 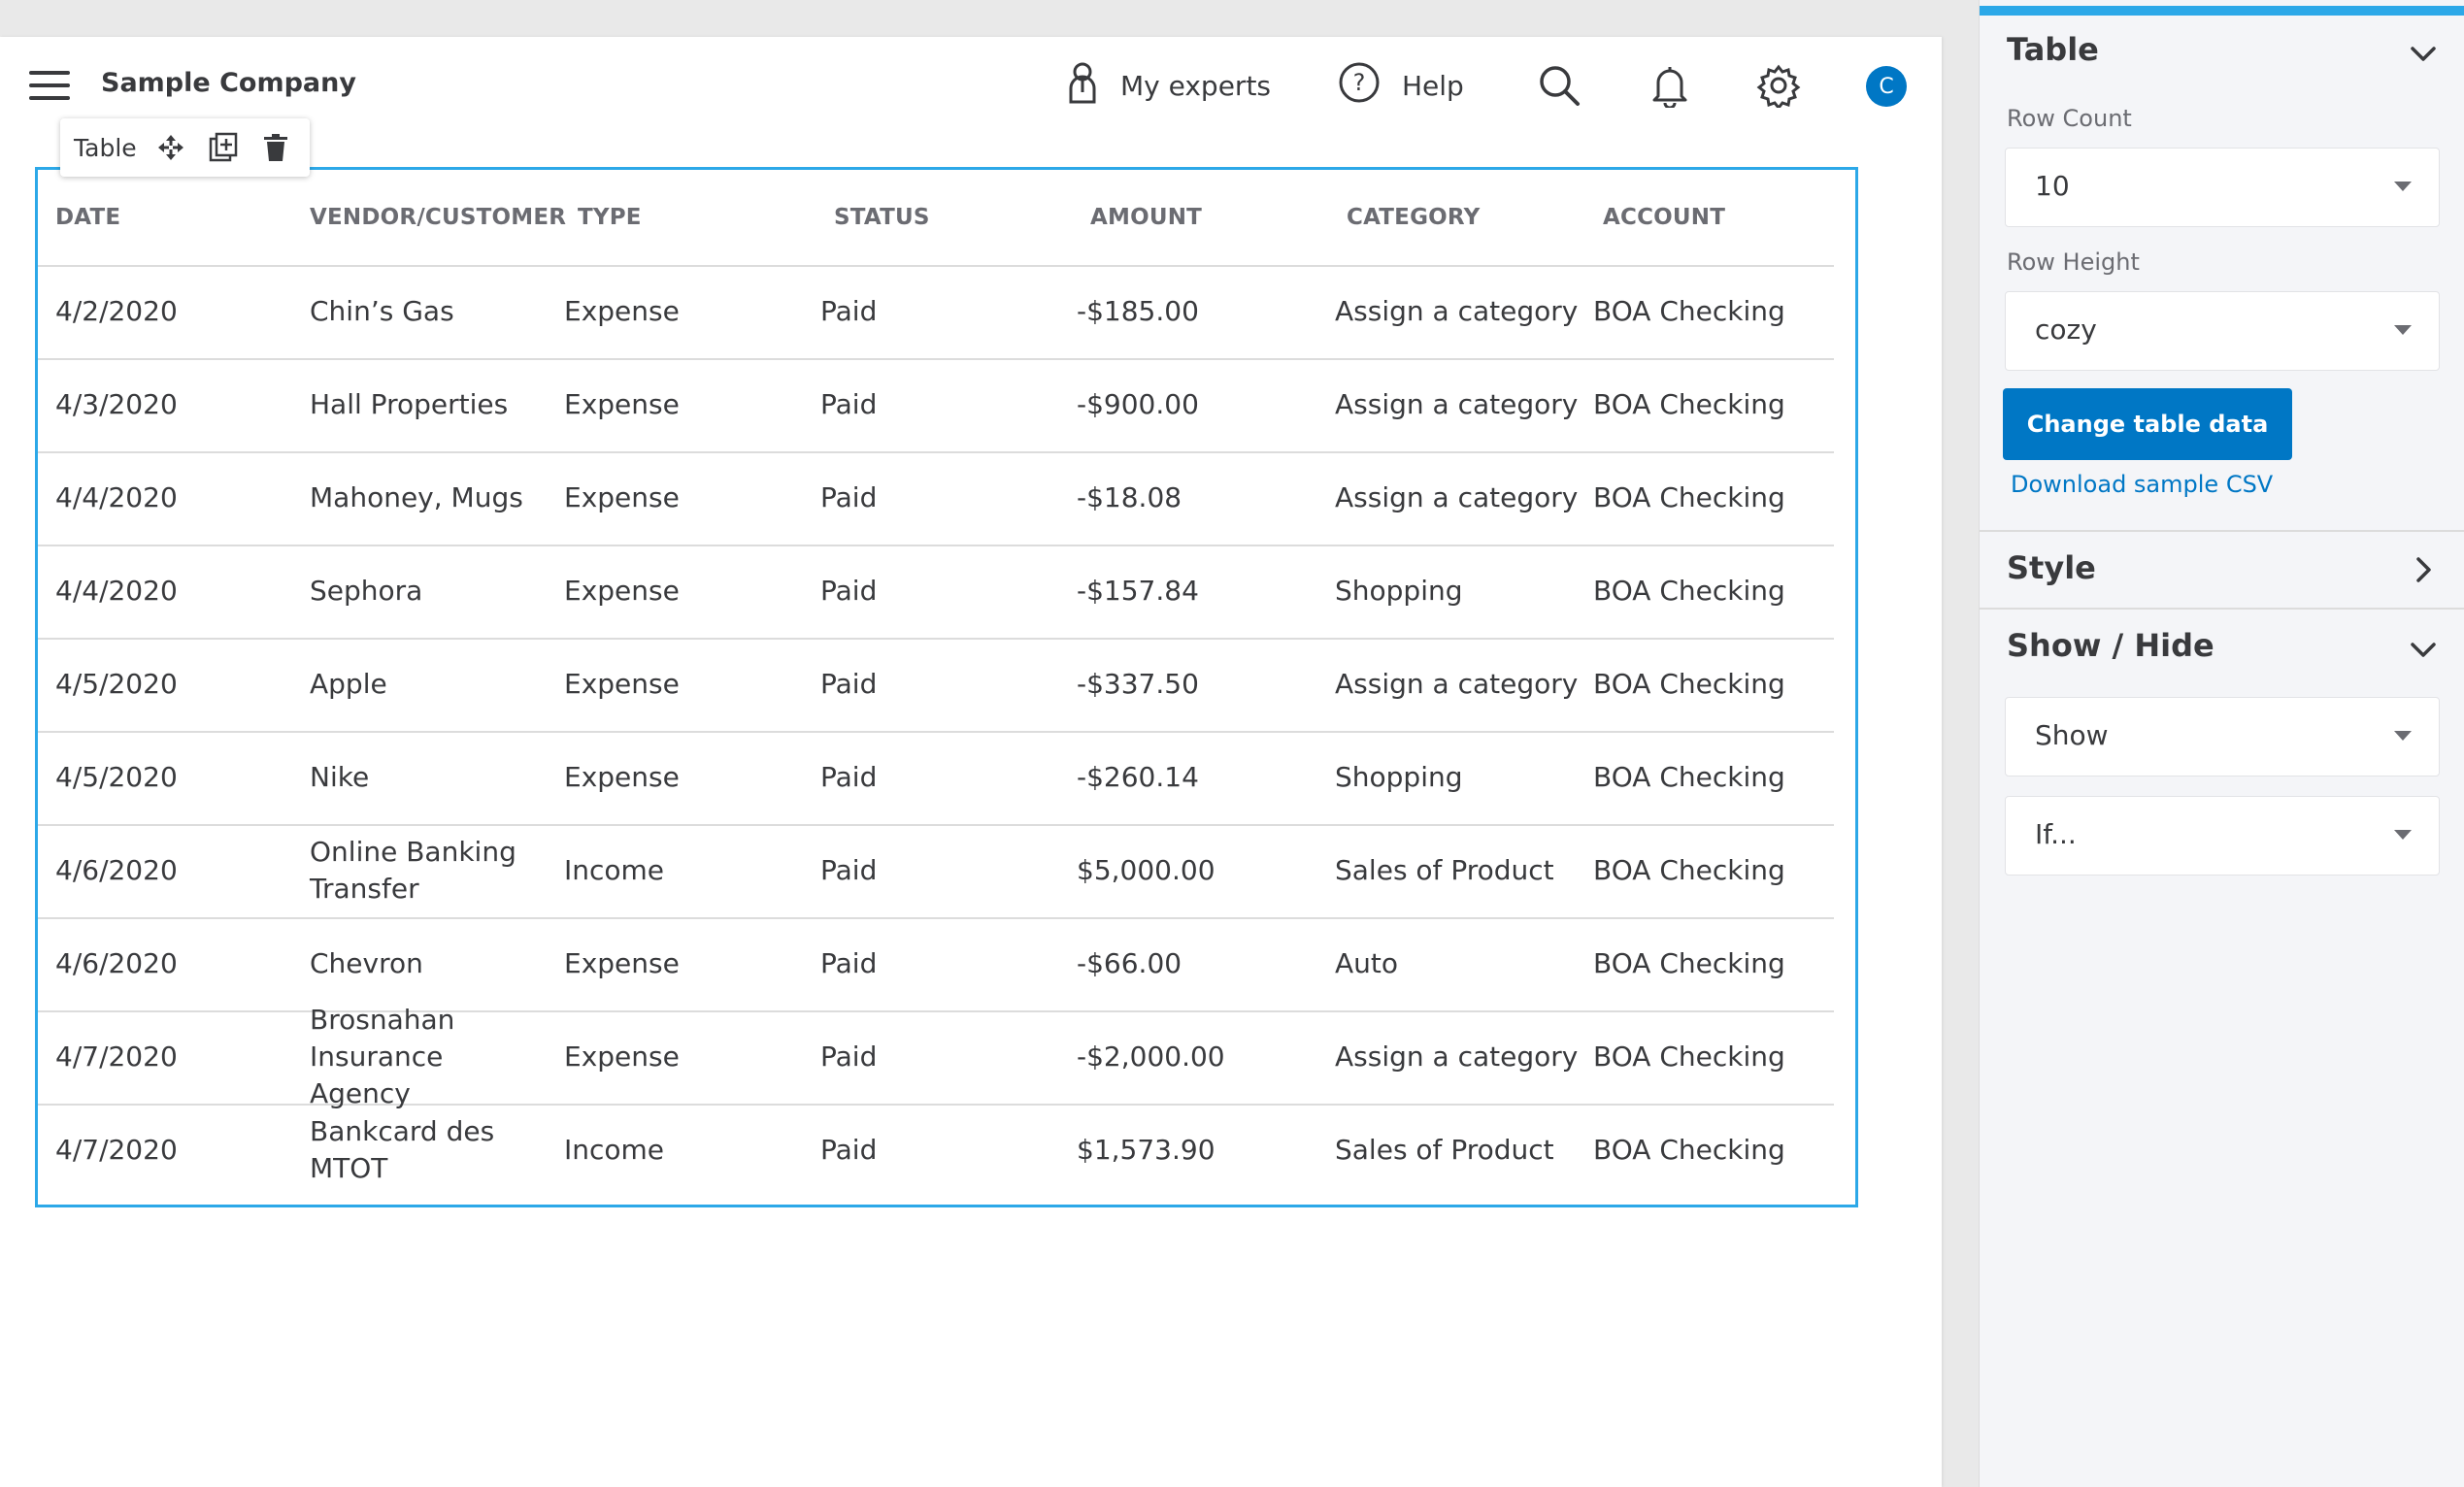 I want to click on duplicate-icon, so click(x=223, y=148).